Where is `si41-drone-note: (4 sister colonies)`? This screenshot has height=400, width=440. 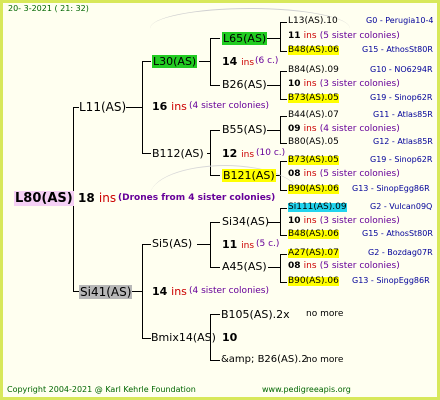
si41-drone-note: (4 sister colonies) is located at coordinates (229, 291).